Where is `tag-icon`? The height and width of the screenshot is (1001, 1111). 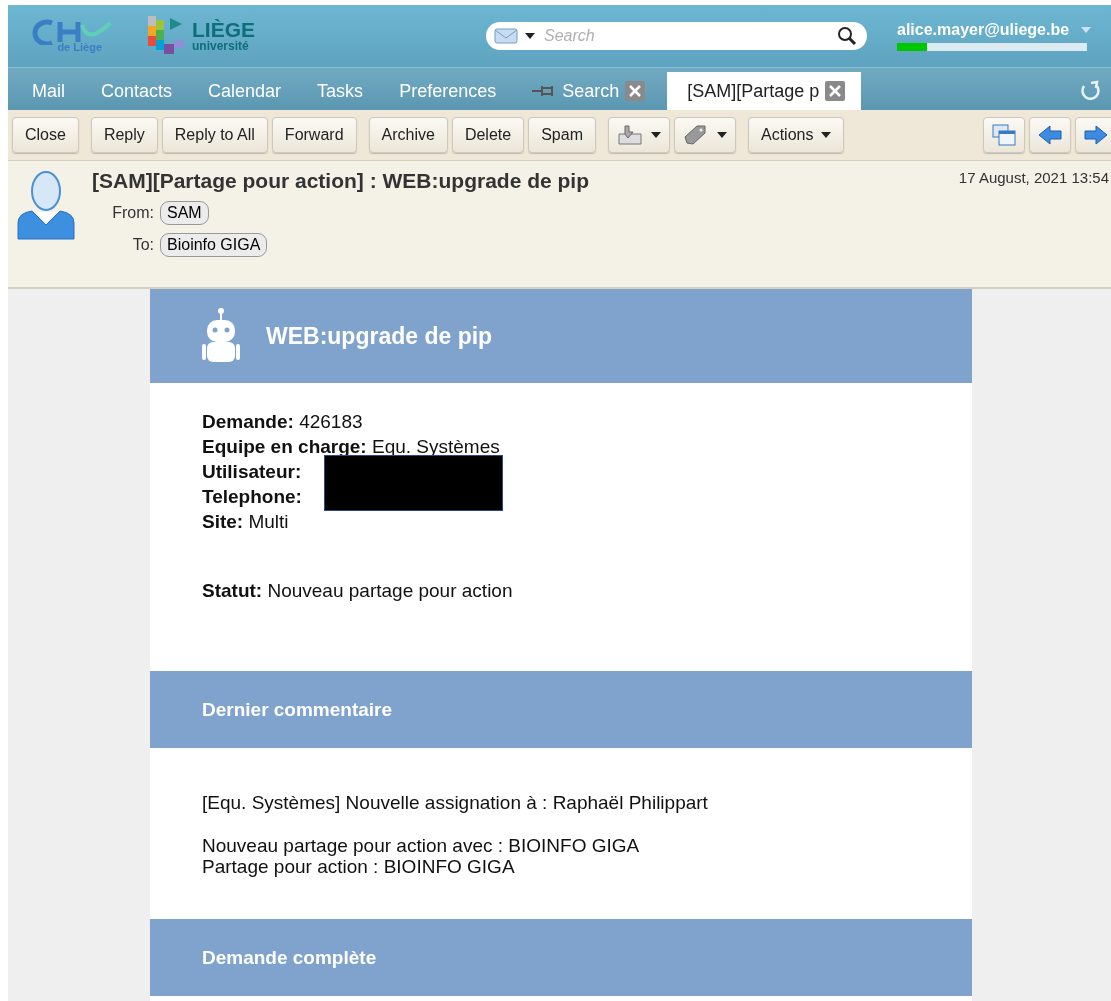
tag-icon is located at coordinates (695, 135).